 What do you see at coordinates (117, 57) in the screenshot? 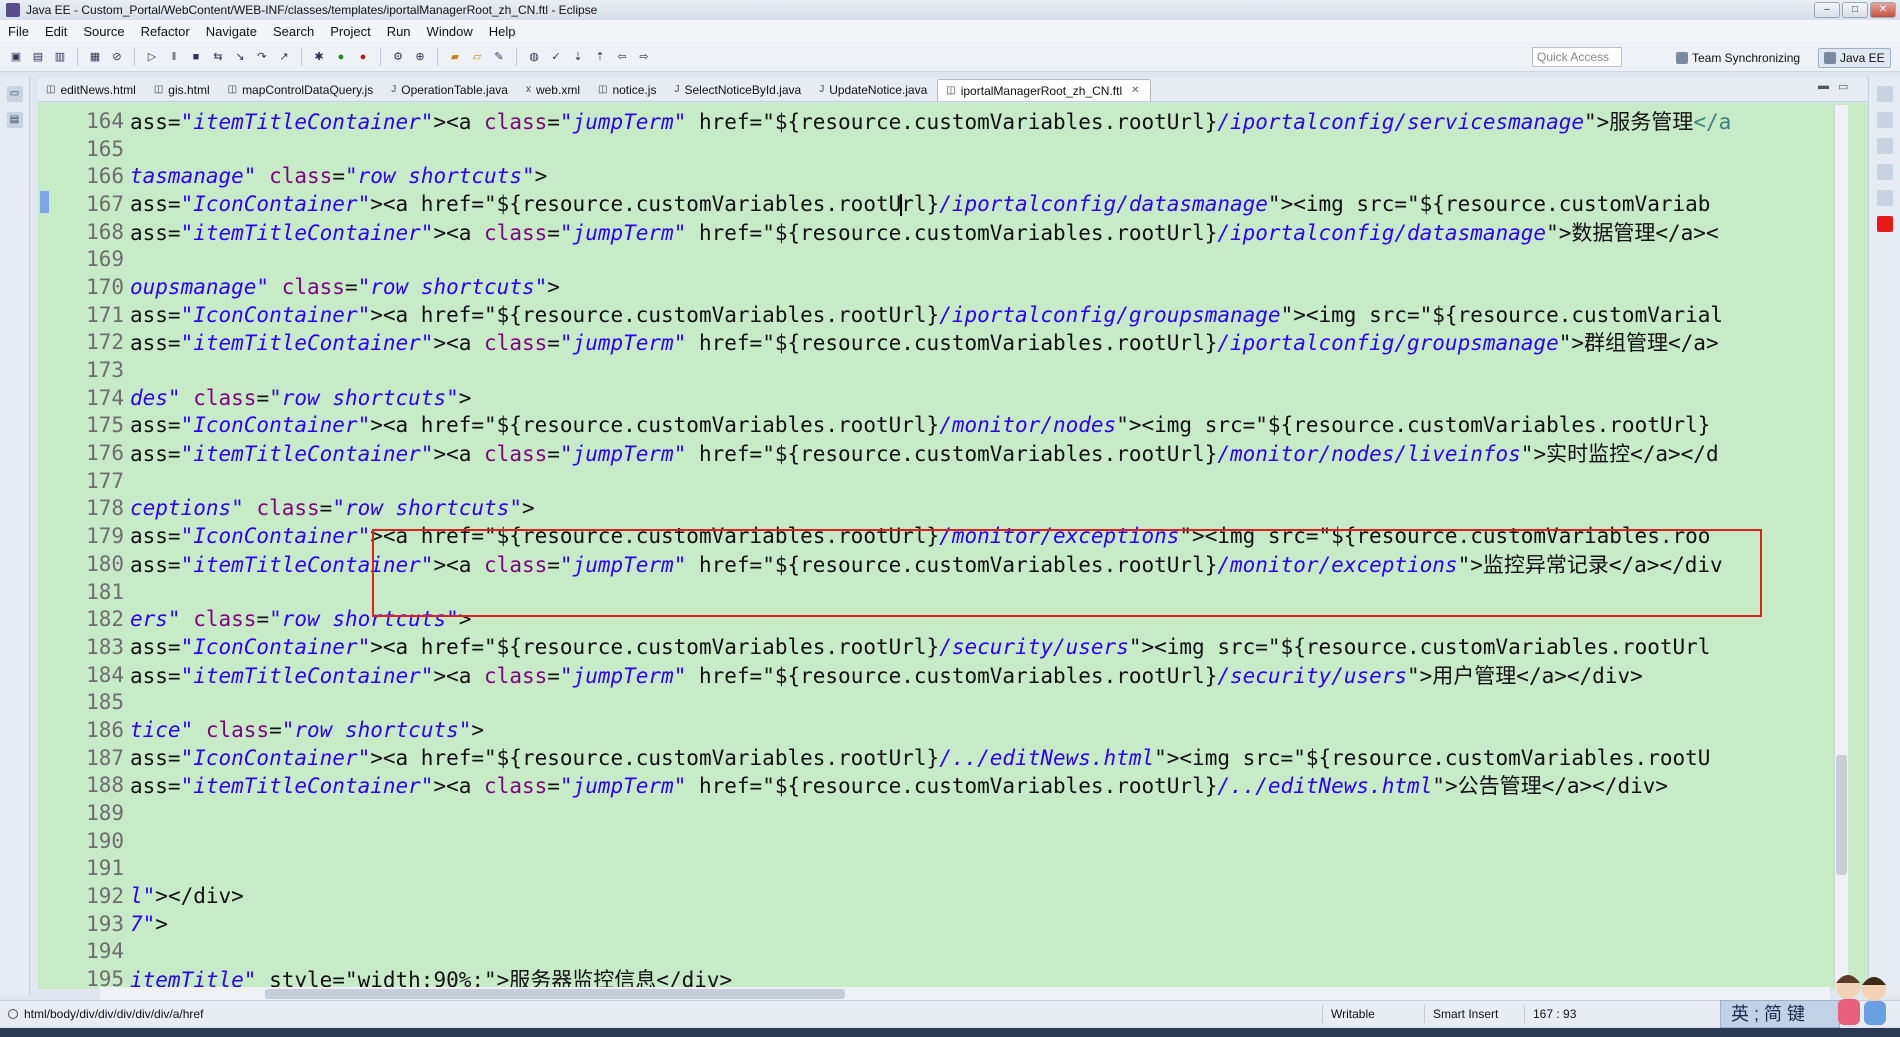
I see `skip-breakpoints-icon: ⊘` at bounding box center [117, 57].